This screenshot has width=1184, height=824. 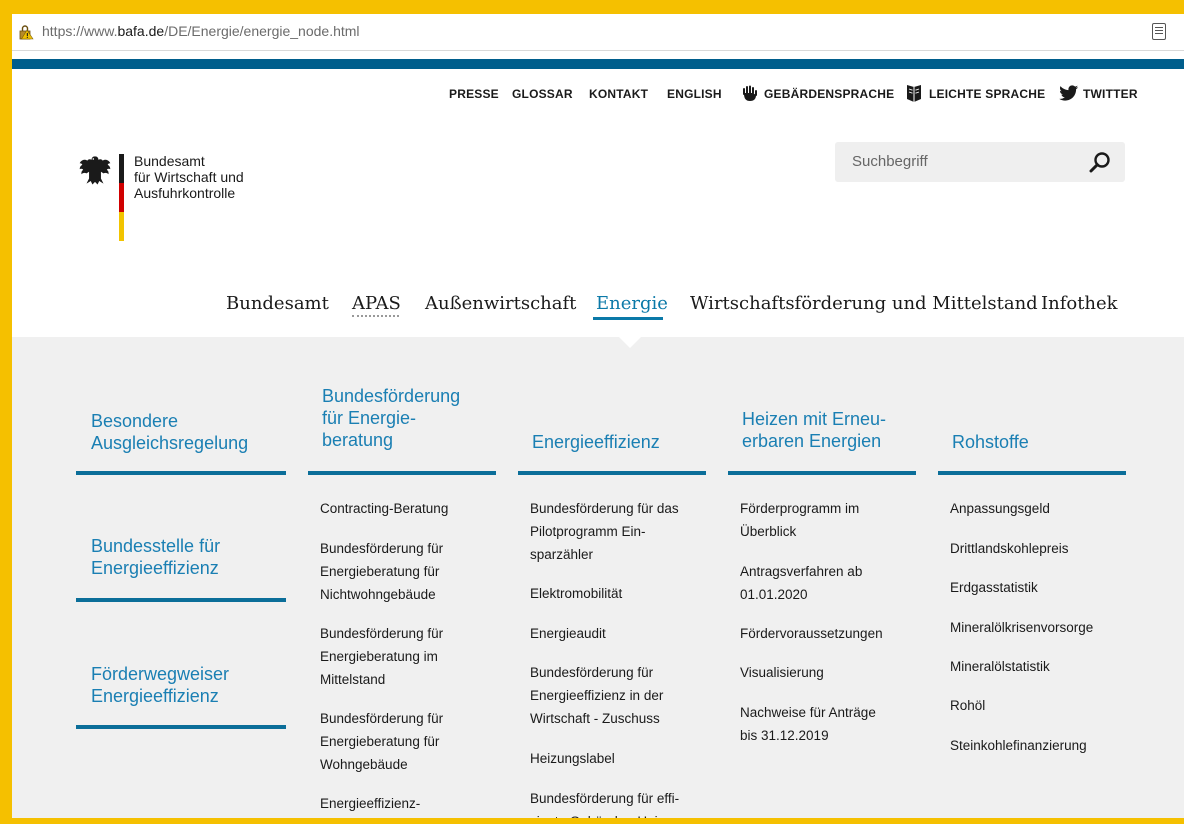 I want to click on menu-heading-heizen-erneuerbare: Heizen mit Erneu- erbaren Energien, so click(x=814, y=430).